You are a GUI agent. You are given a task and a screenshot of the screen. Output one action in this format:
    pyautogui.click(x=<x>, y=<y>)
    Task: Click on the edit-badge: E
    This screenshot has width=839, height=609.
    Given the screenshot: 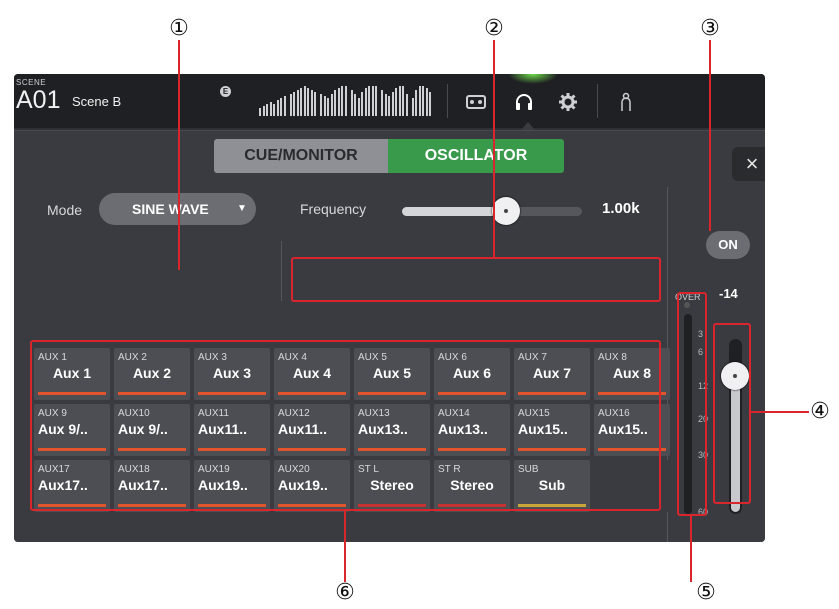 What is the action you would take?
    pyautogui.click(x=225, y=91)
    